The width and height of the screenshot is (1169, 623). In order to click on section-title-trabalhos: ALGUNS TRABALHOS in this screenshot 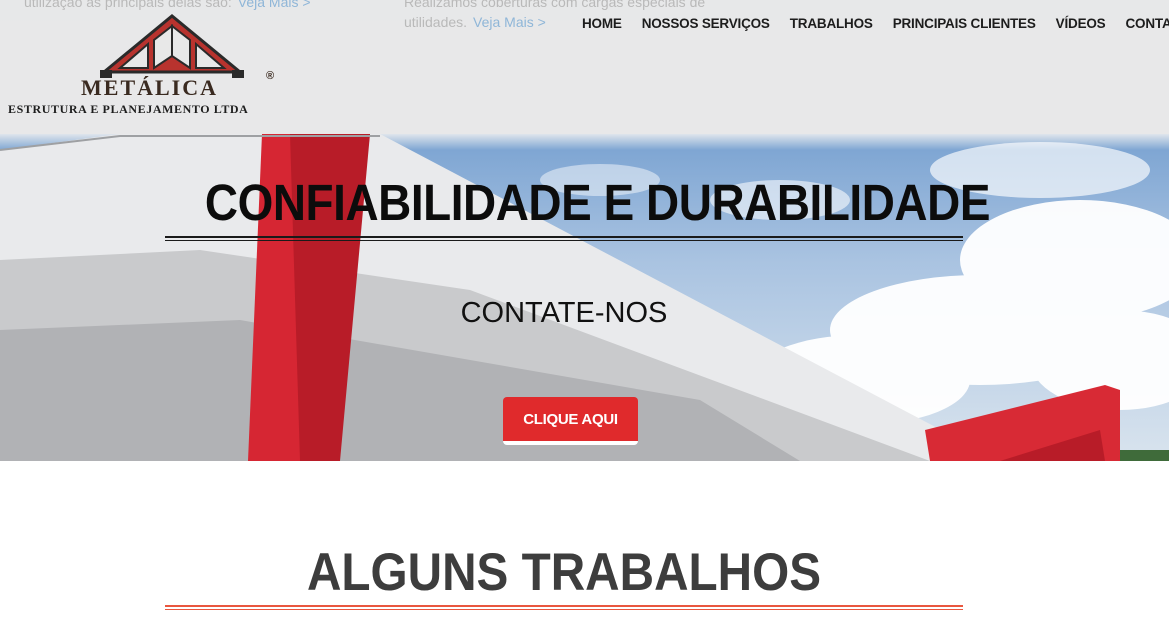, I will do `click(564, 572)`.